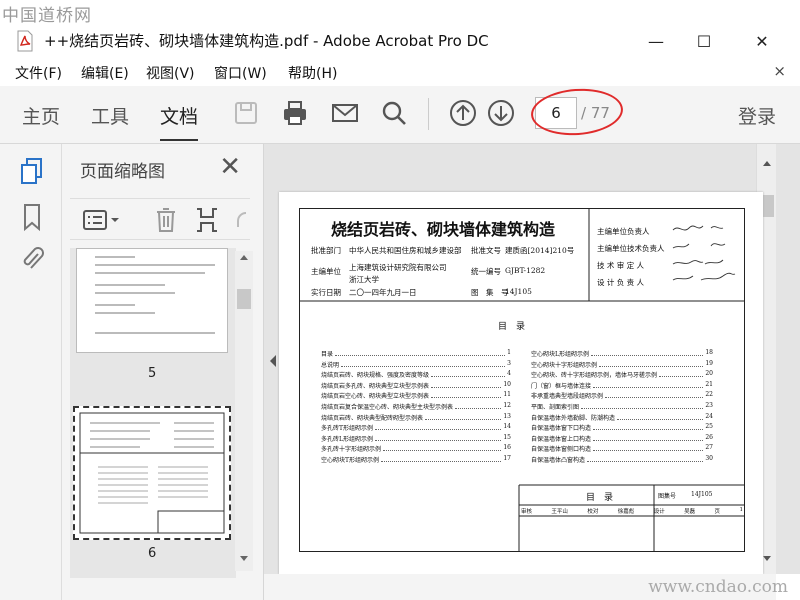 The image size is (800, 600). Describe the element at coordinates (507, 437) in the screenshot. I see `toc-entry-page: 15` at that location.